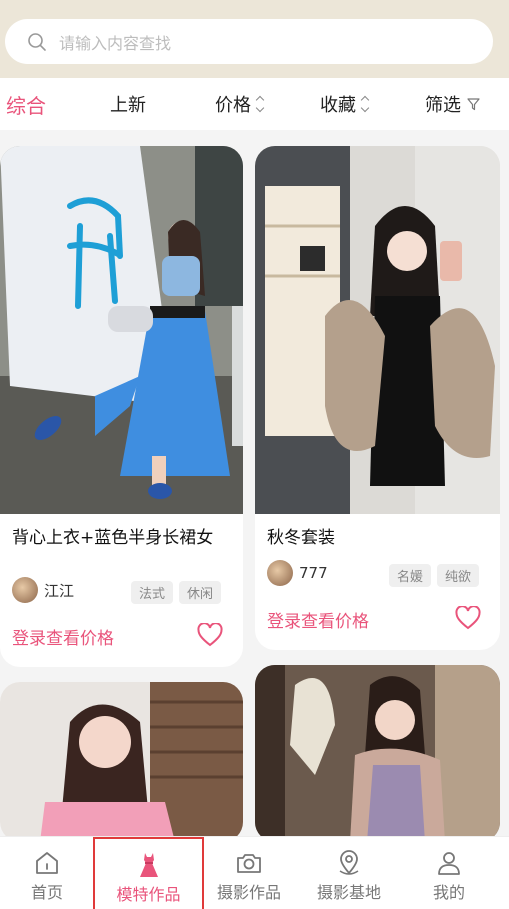 The width and height of the screenshot is (509, 909). I want to click on author-name: 777, so click(313, 573).